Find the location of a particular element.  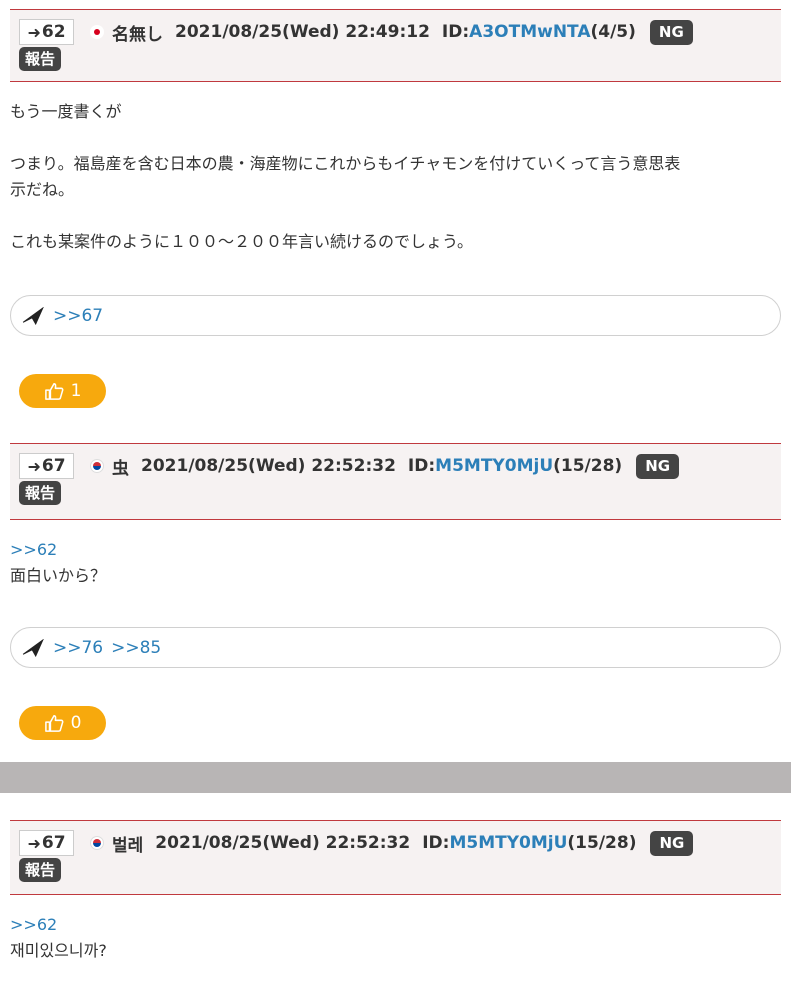

like-button: 1 is located at coordinates (62, 391).